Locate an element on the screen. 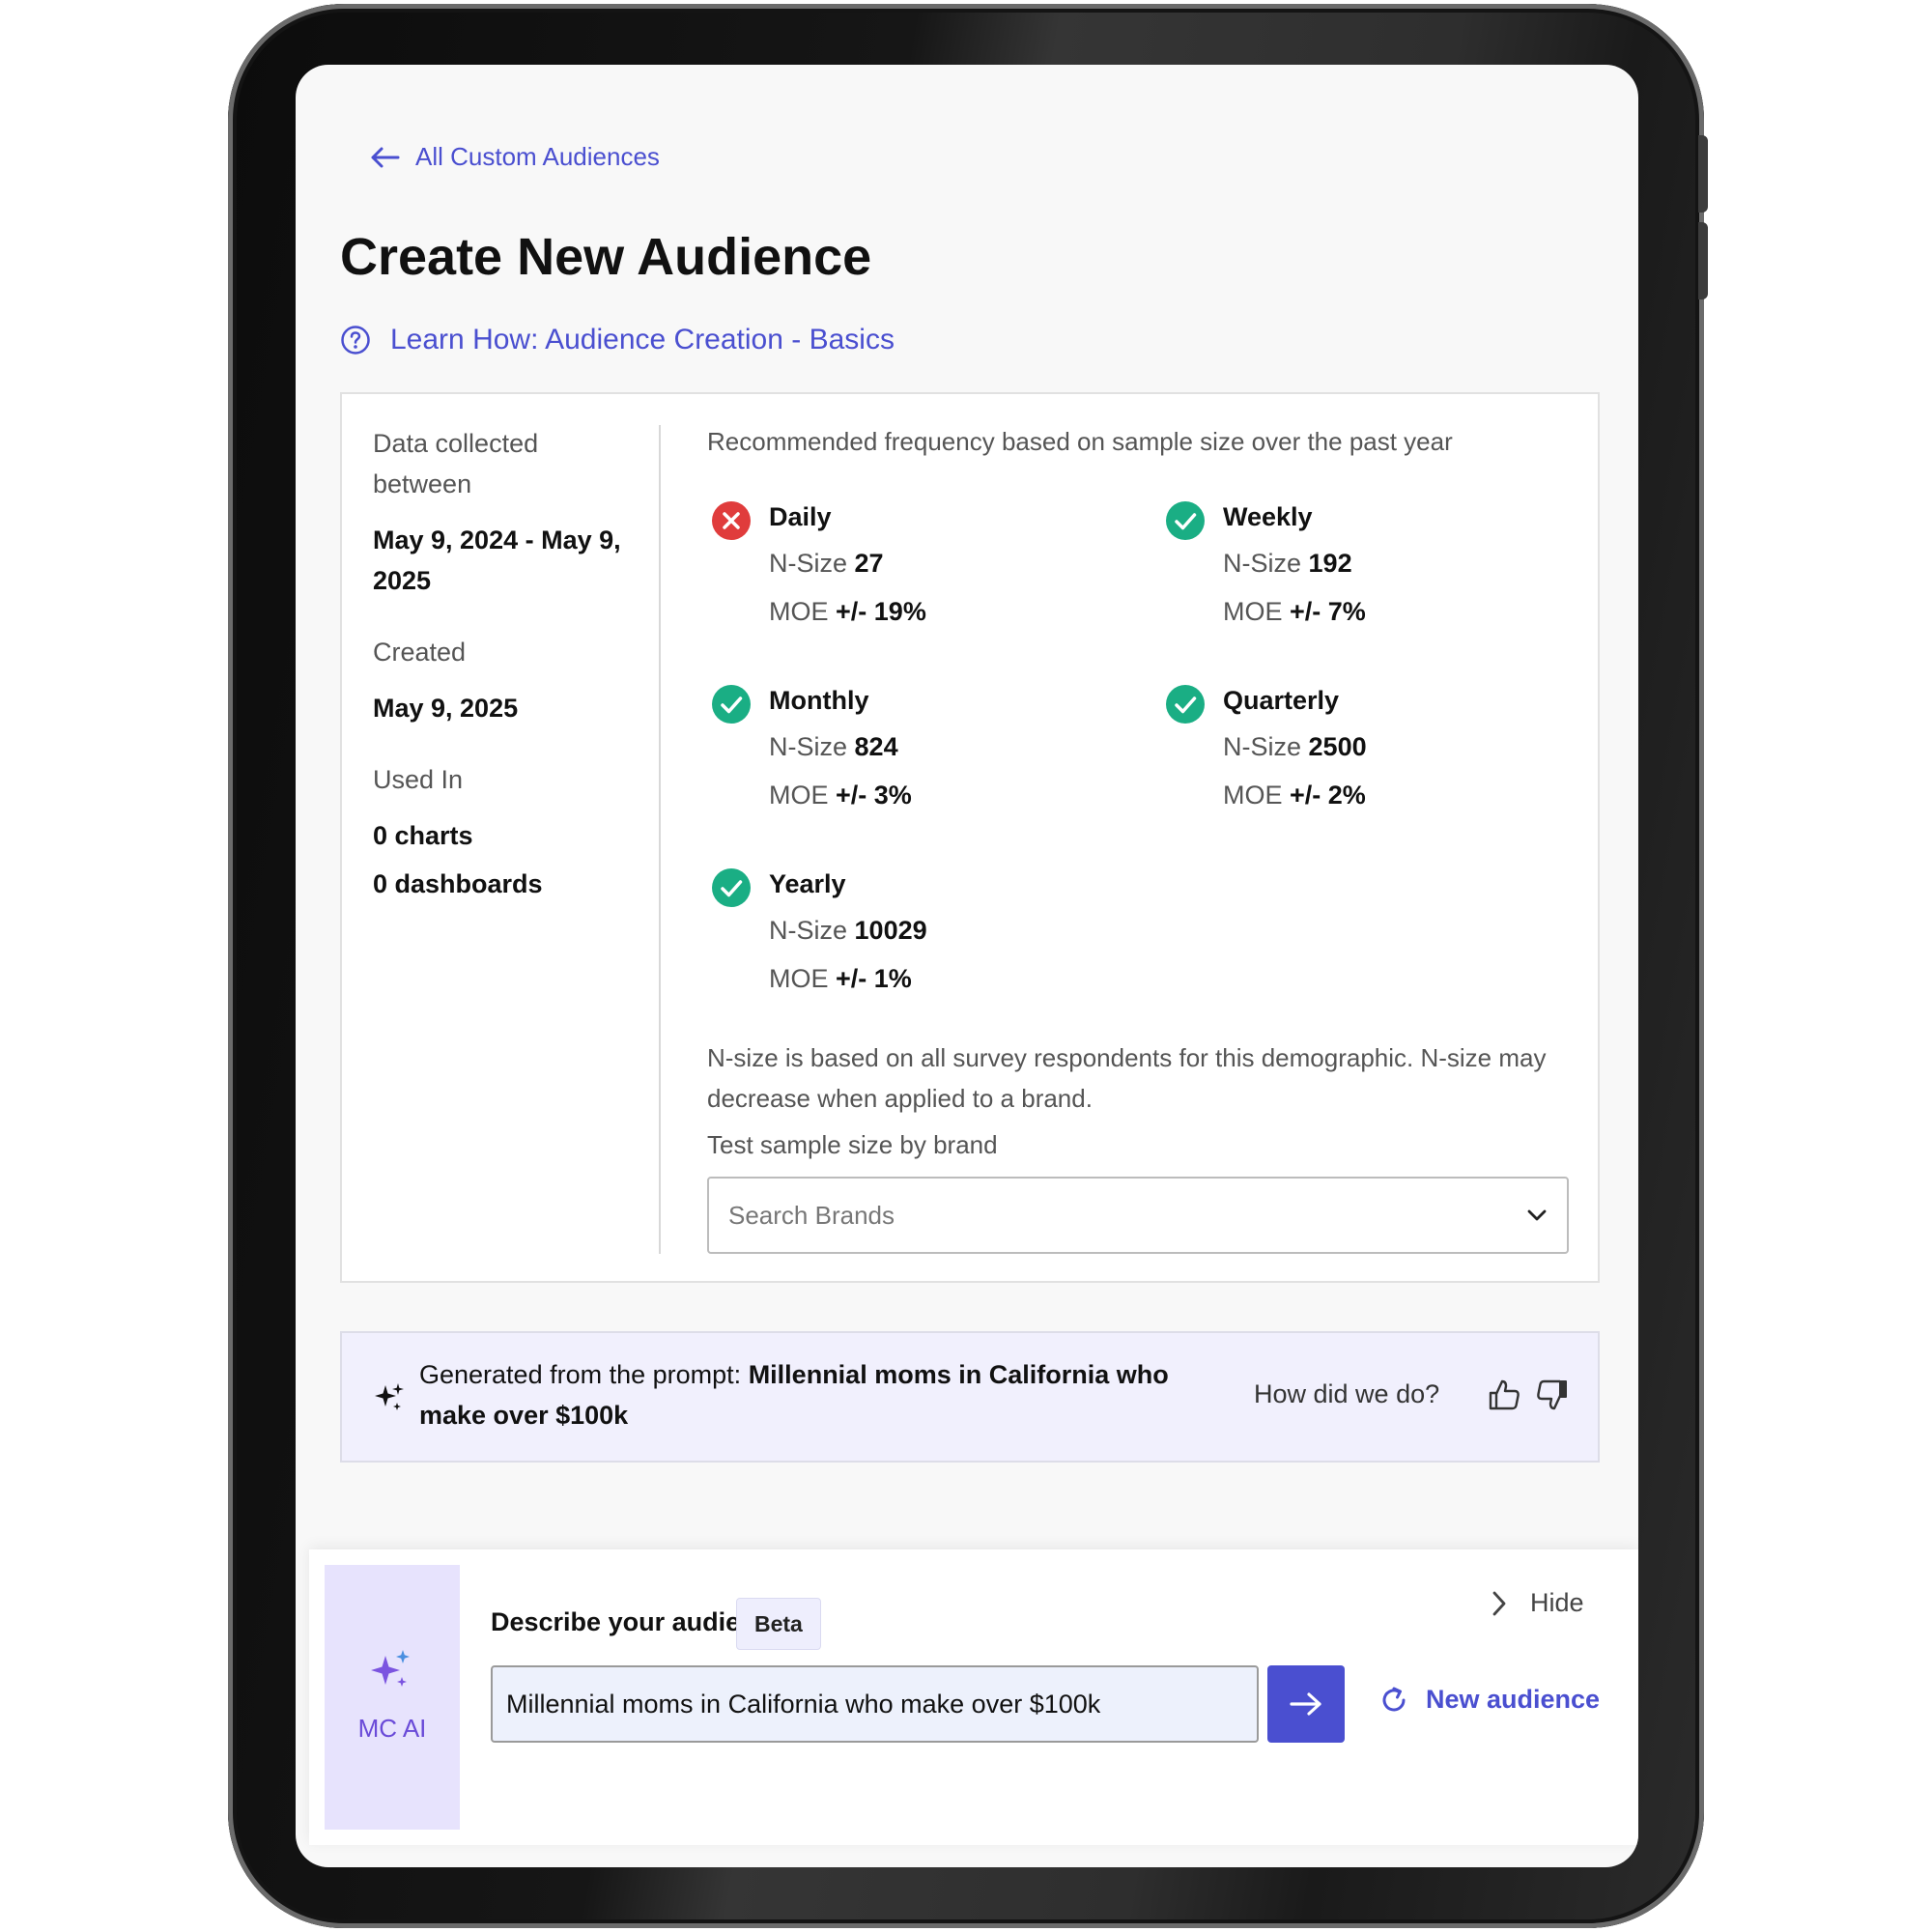 This screenshot has height=1932, width=1932. search-brands-select: Search Brands is located at coordinates (1138, 1215).